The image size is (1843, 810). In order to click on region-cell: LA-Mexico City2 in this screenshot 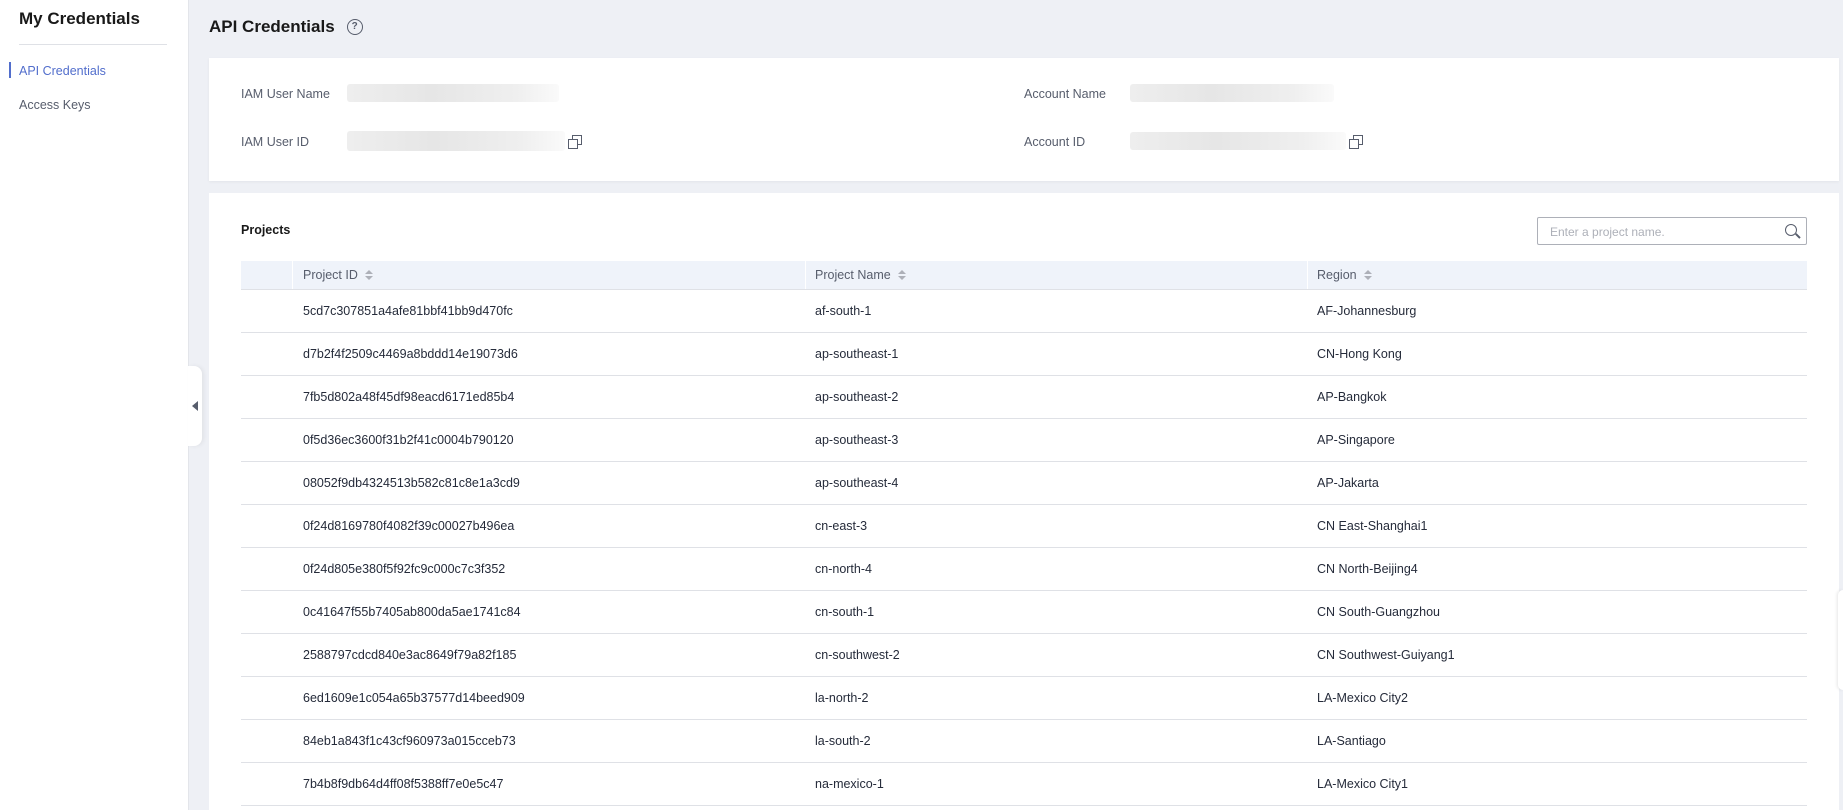, I will do `click(1362, 698)`.